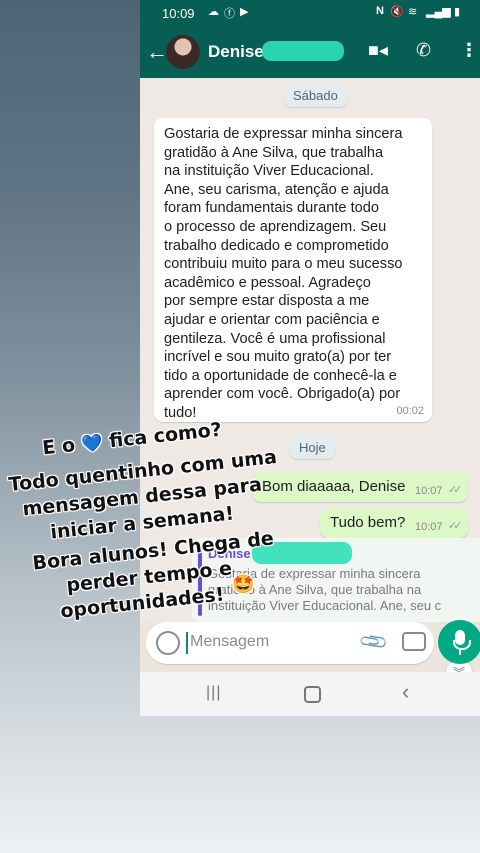 The image size is (480, 853). What do you see at coordinates (183, 52) in the screenshot?
I see `avatar` at bounding box center [183, 52].